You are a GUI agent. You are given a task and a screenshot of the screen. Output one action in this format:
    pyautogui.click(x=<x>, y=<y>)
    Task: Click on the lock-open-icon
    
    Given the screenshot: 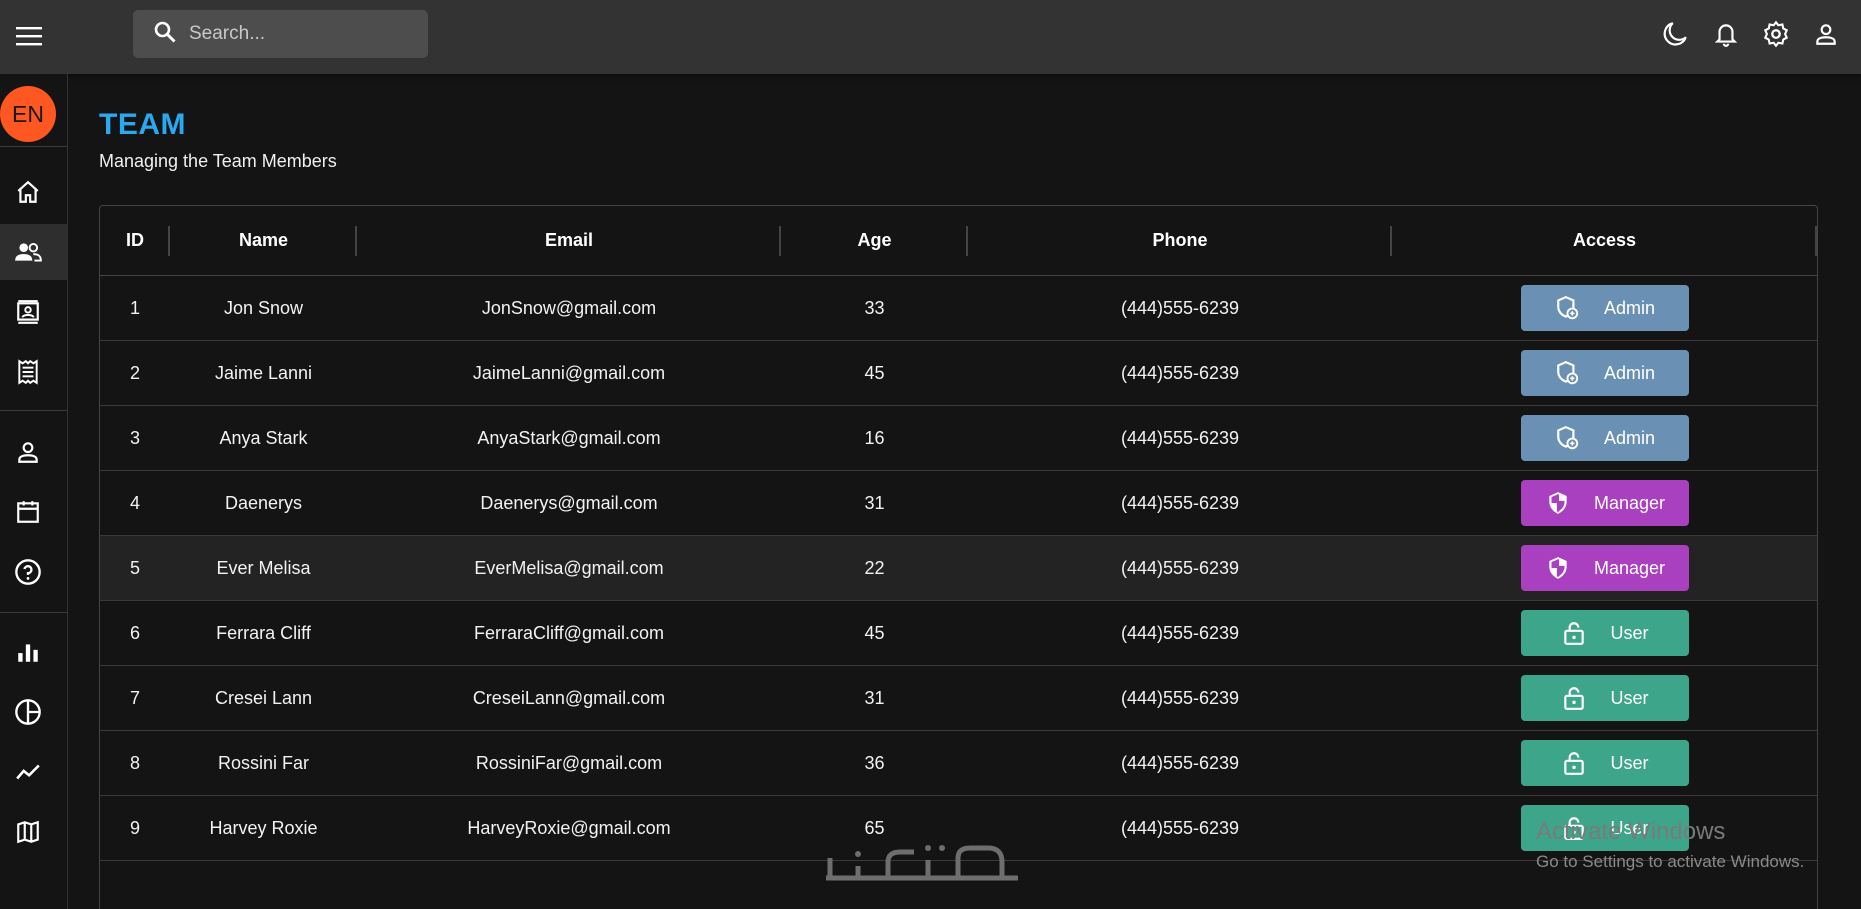 What is the action you would take?
    pyautogui.click(x=1574, y=698)
    